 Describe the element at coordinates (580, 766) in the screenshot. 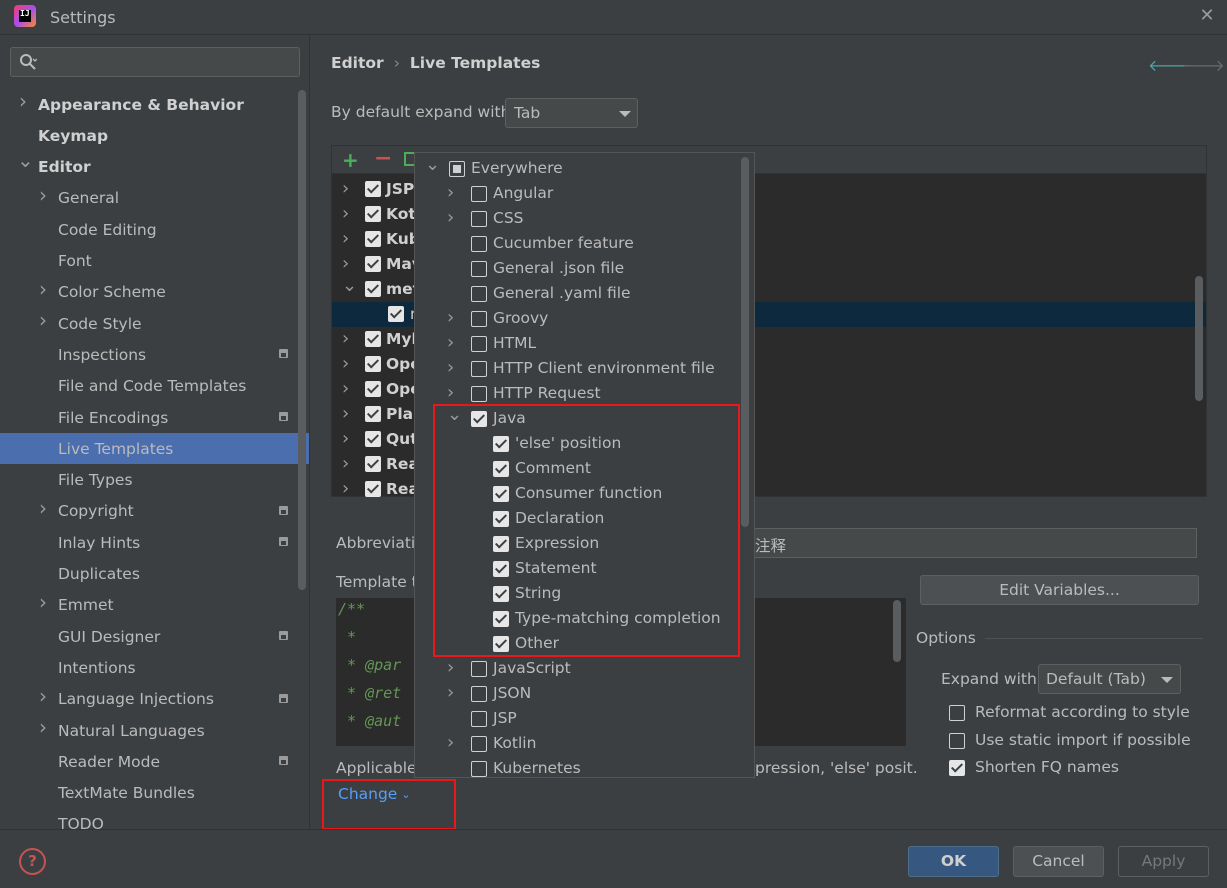

I see `context-item: Kubernetes` at that location.